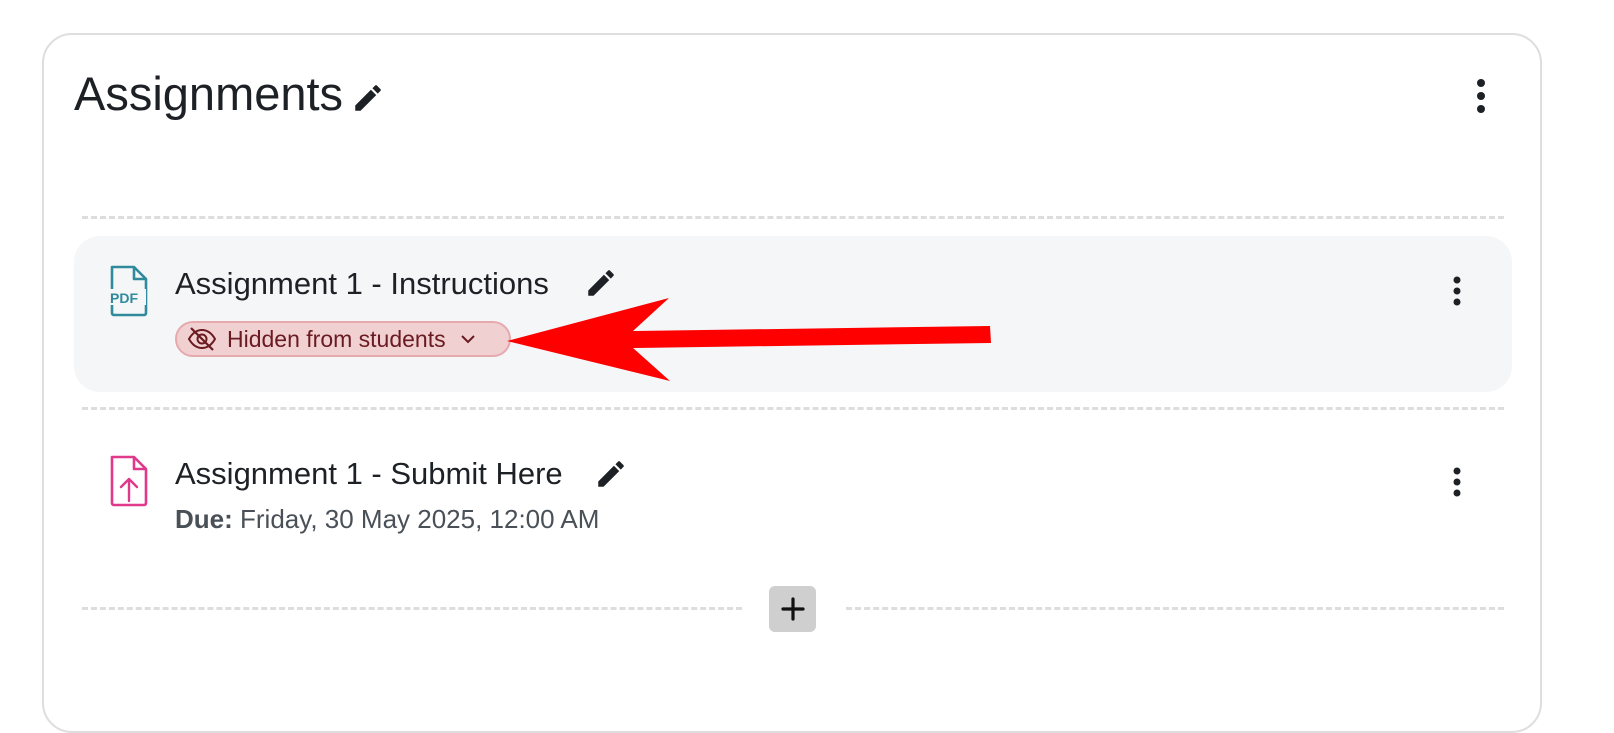  I want to click on add-activity-button, so click(792, 609).